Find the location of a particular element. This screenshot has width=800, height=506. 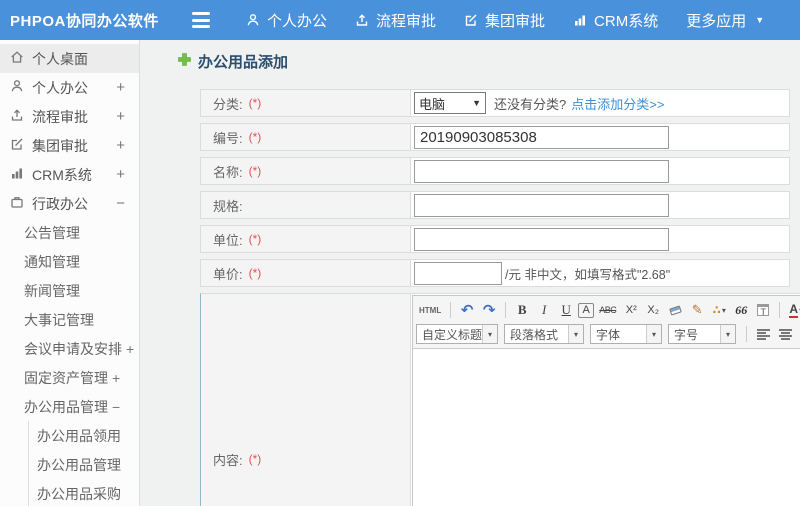

paragraph-format-select: 段落格式 ▾ is located at coordinates (544, 334).